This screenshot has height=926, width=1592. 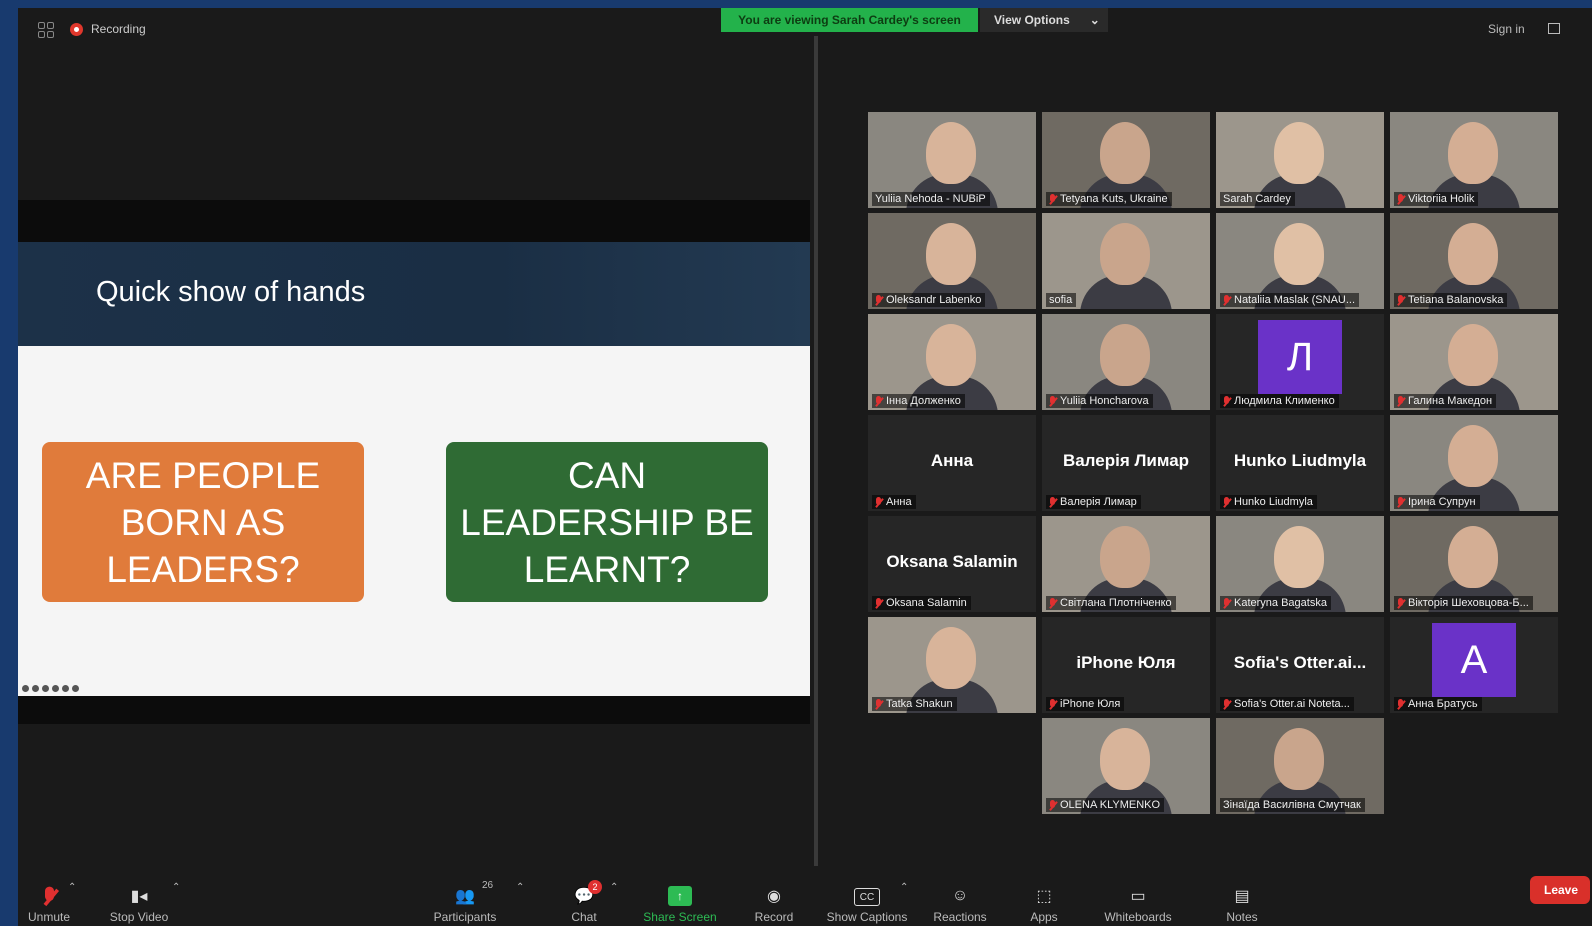 I want to click on pen-icon, so click(x=25, y=688).